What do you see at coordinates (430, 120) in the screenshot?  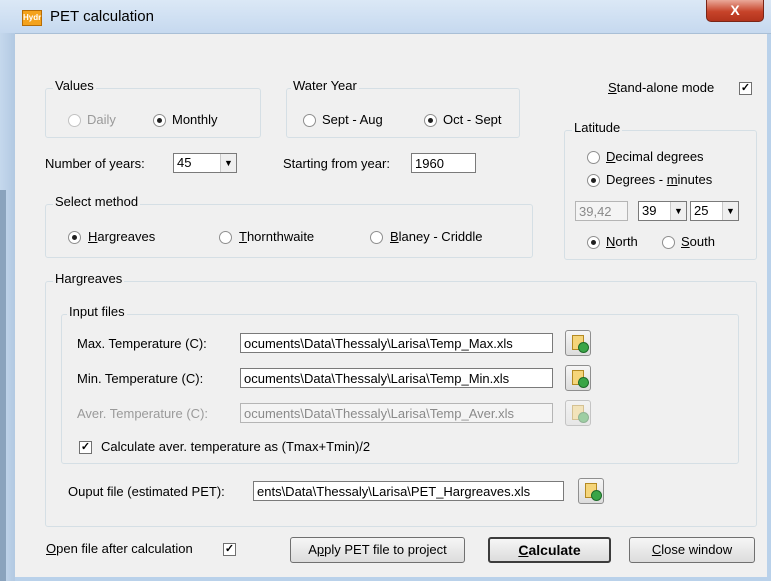 I see `oct-sept-radio` at bounding box center [430, 120].